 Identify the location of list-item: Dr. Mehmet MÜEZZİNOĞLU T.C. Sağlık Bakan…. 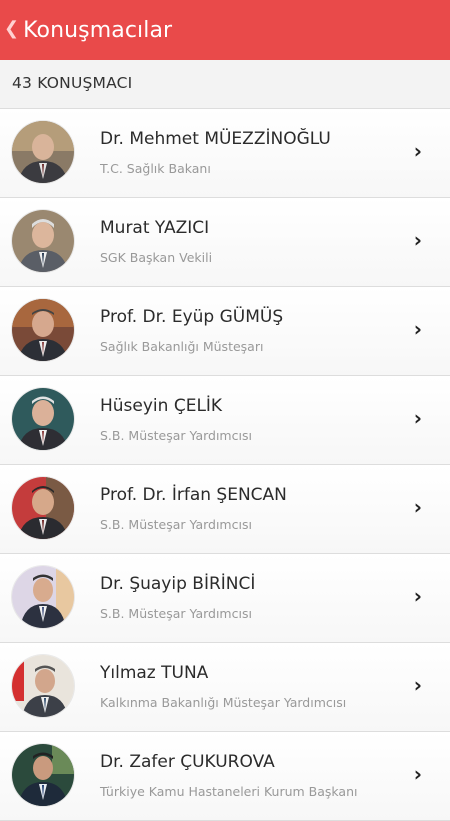
(225, 153).